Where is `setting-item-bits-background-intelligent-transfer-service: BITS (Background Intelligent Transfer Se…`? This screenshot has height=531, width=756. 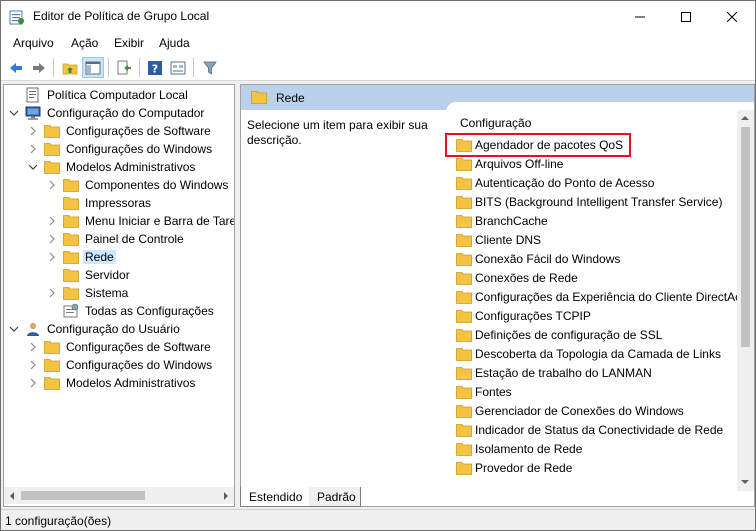
setting-item-bits-background-intelligent-transfer-service: BITS (Background Intelligent Transfer Se… is located at coordinates (589, 201).